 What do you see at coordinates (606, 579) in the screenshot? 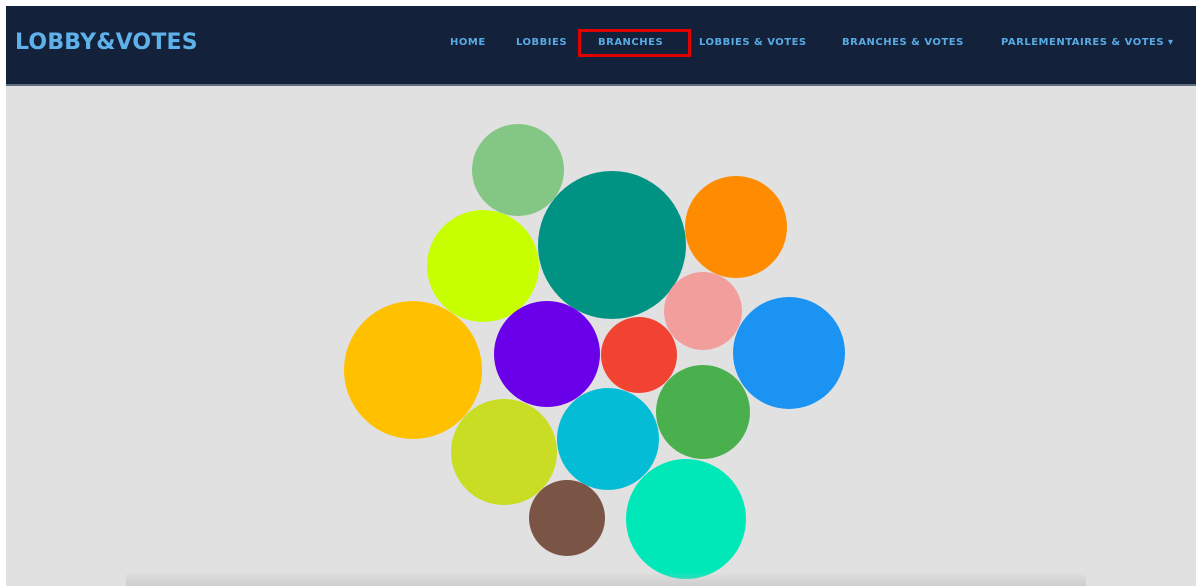
I see `footer-shadow` at bounding box center [606, 579].